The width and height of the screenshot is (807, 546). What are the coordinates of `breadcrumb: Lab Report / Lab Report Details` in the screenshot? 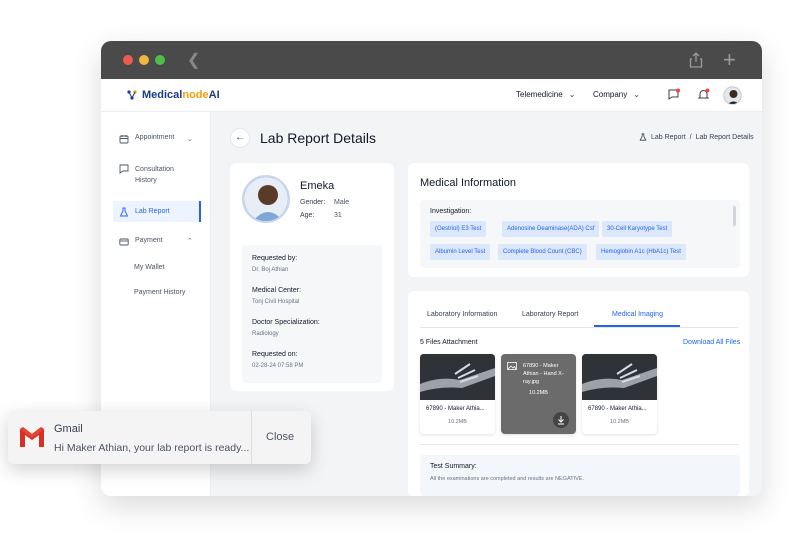 It's located at (696, 137).